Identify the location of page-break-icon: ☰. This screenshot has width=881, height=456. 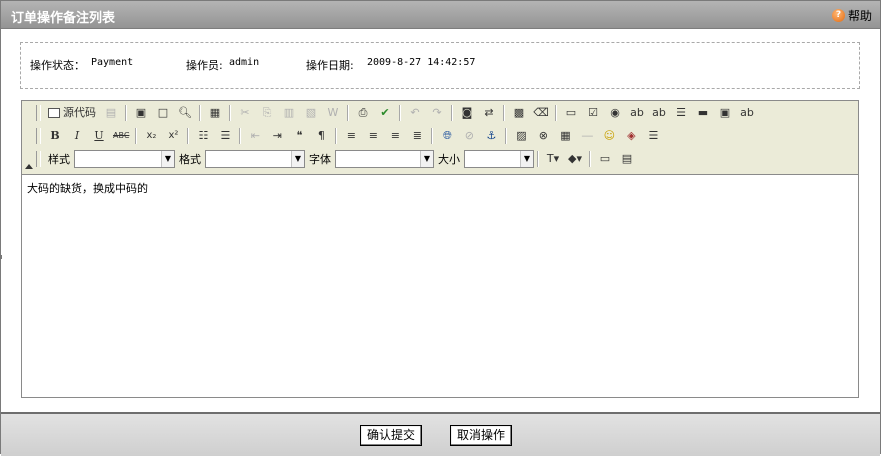
(653, 136).